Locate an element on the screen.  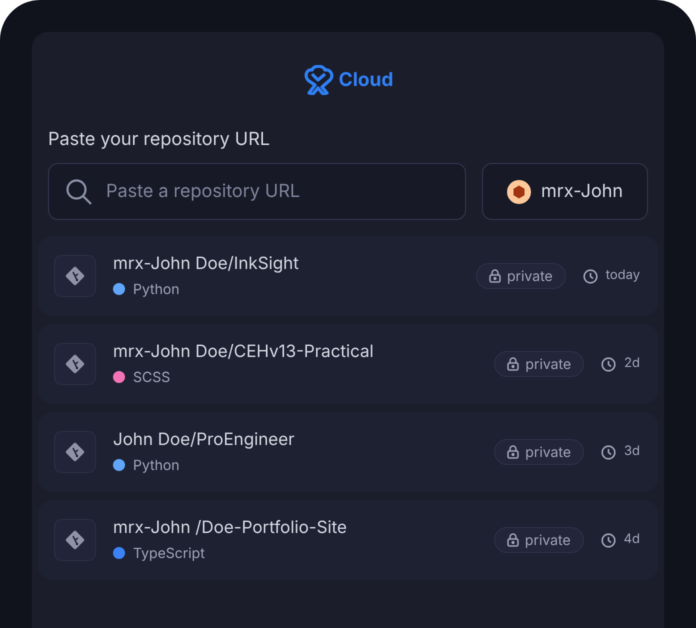
repository-name: mrx-John Doe/InkSight is located at coordinates (206, 263).